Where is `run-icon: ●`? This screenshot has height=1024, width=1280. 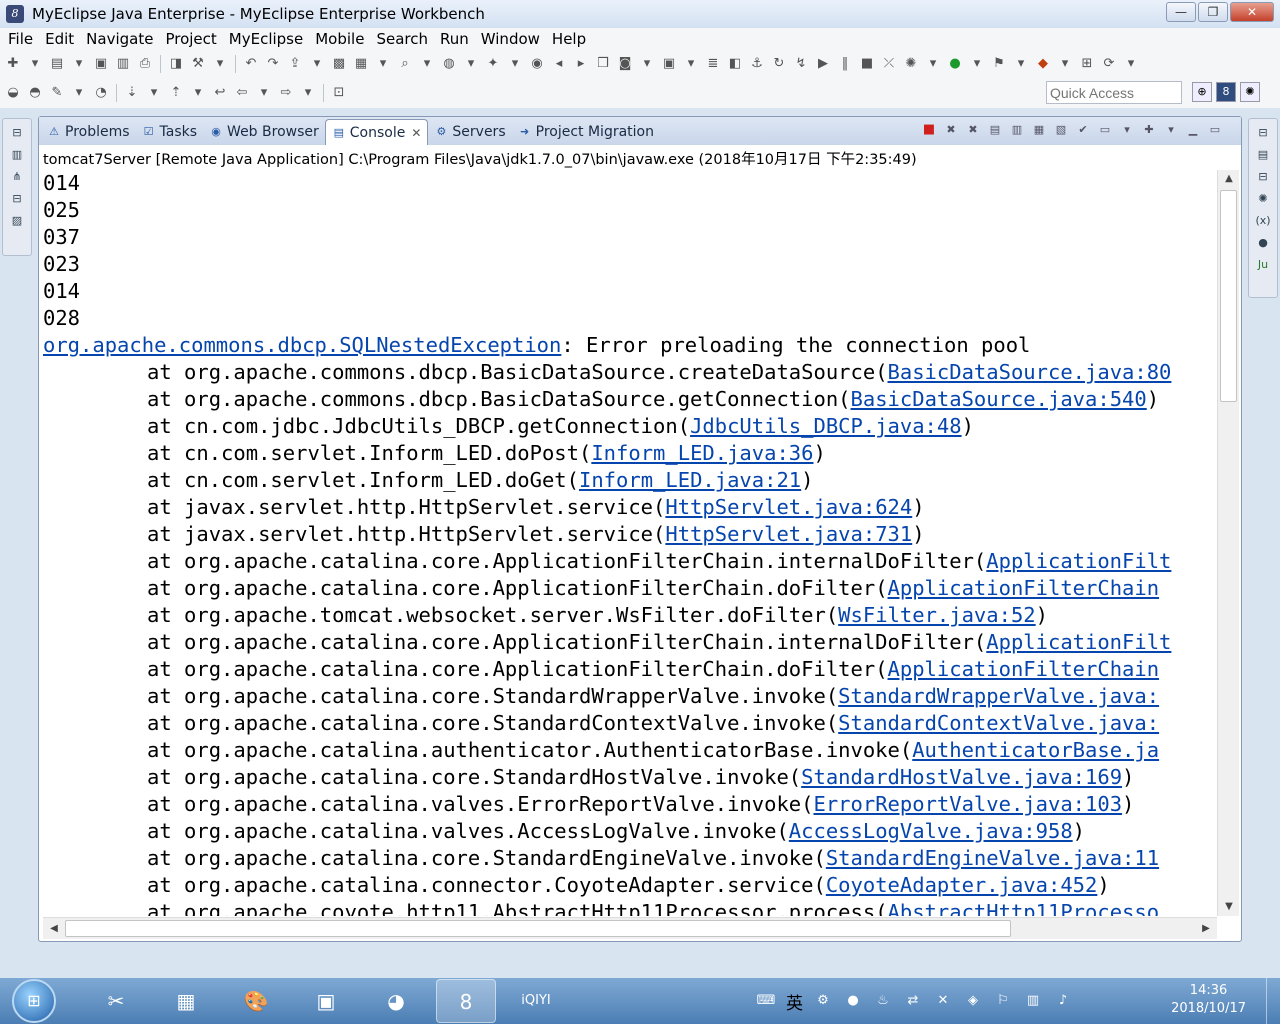 run-icon: ● is located at coordinates (955, 64).